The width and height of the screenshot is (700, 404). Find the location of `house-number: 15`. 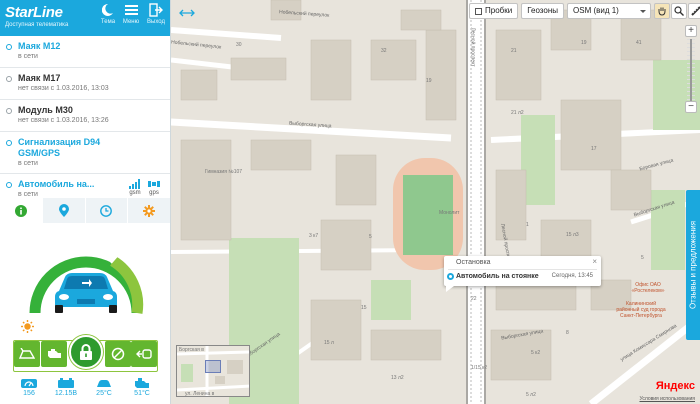

house-number: 15 is located at coordinates (364, 308).